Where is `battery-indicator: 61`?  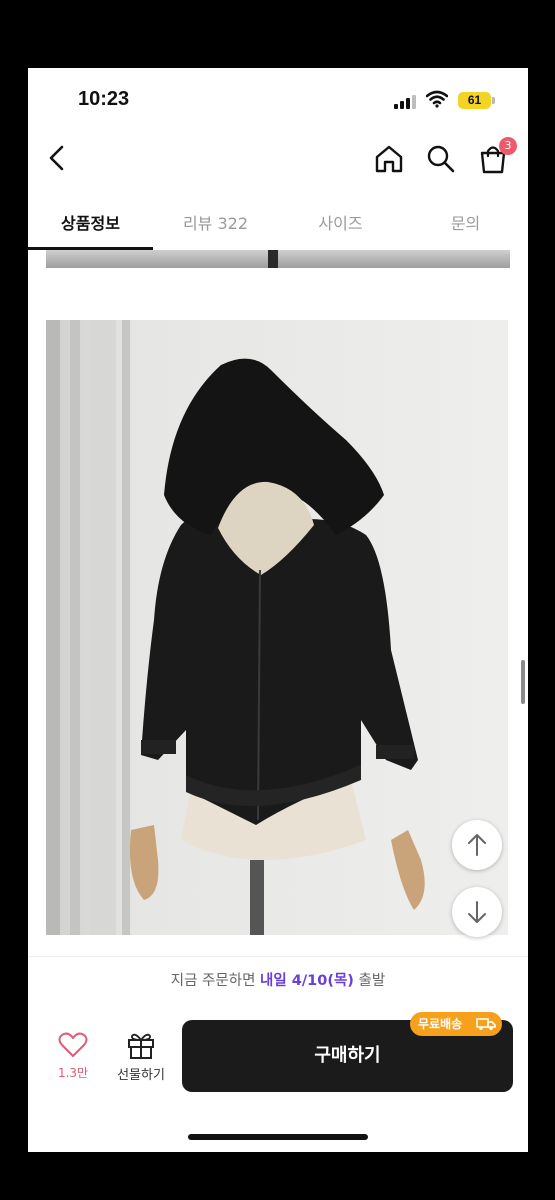 battery-indicator: 61 is located at coordinates (474, 100).